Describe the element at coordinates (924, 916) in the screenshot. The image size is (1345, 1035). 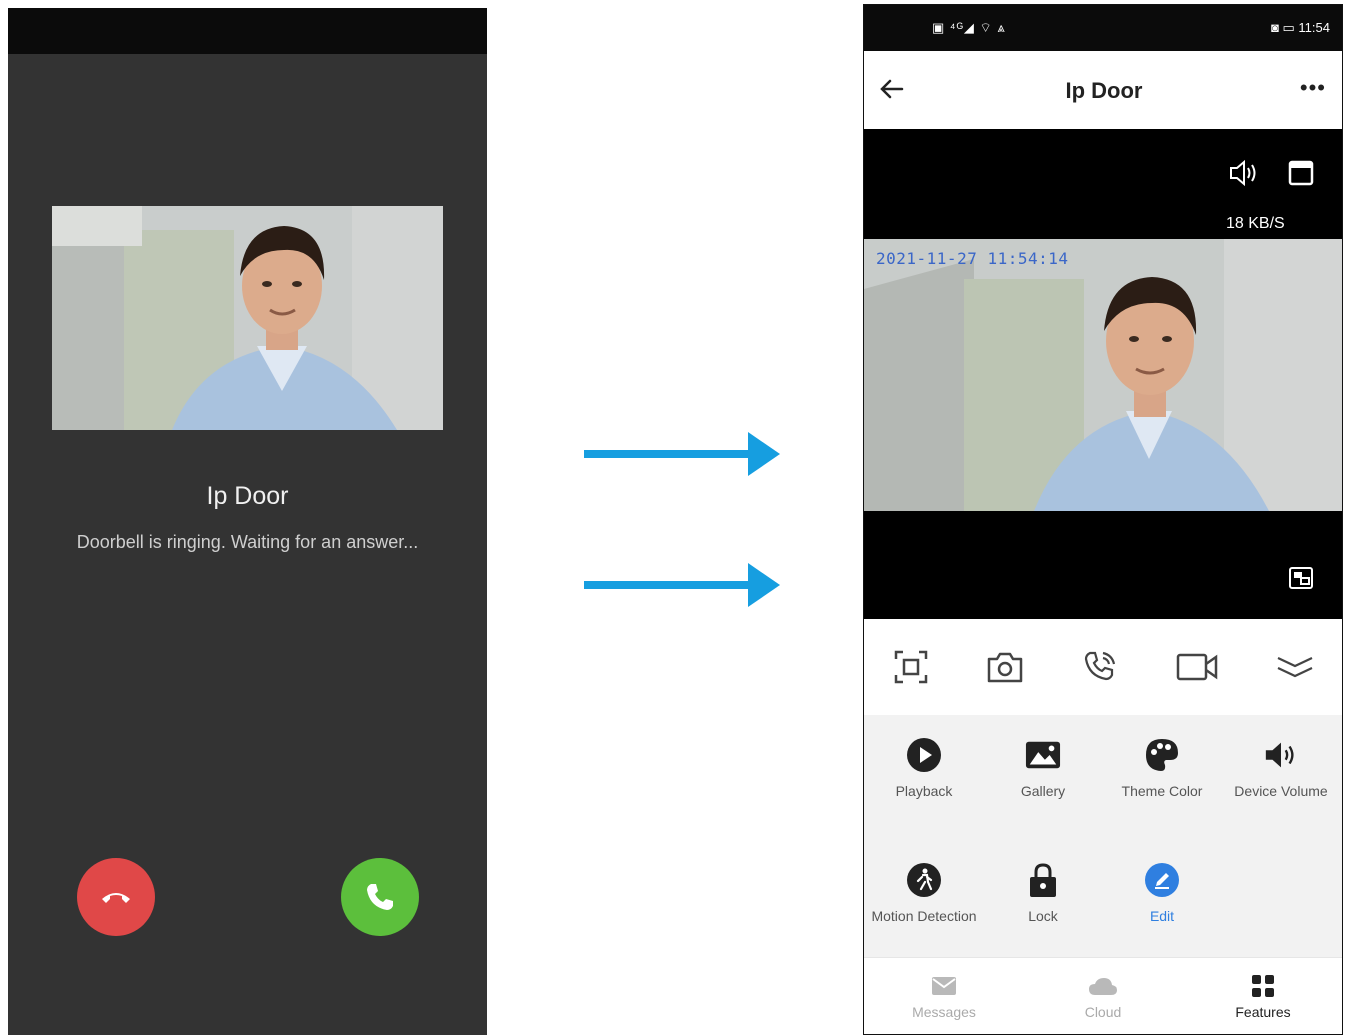
I see `feature-label: Motion Detection` at that location.